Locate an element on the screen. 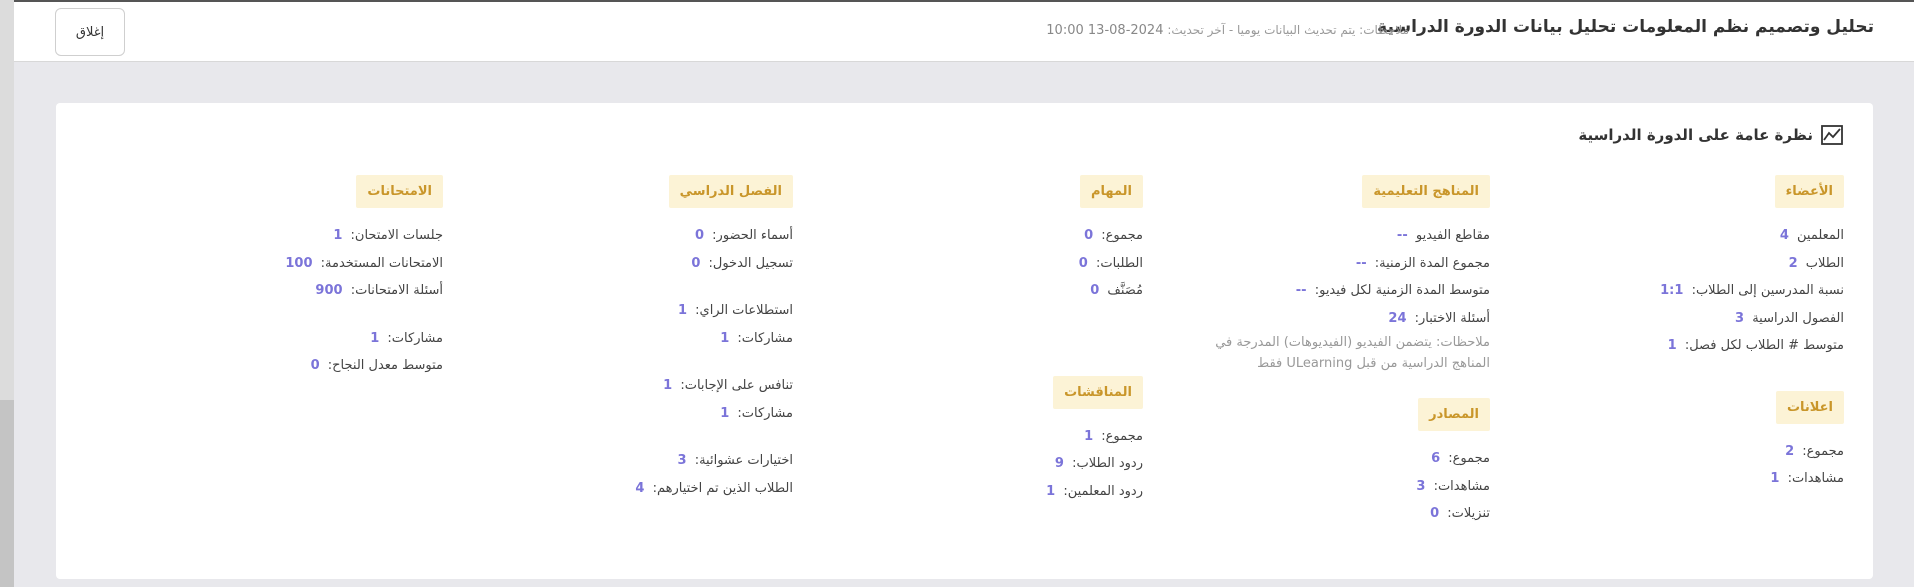 This screenshot has height=587, width=1914. curriculum-row: مجموع المدة الزمنية: -- is located at coordinates (1335, 264).